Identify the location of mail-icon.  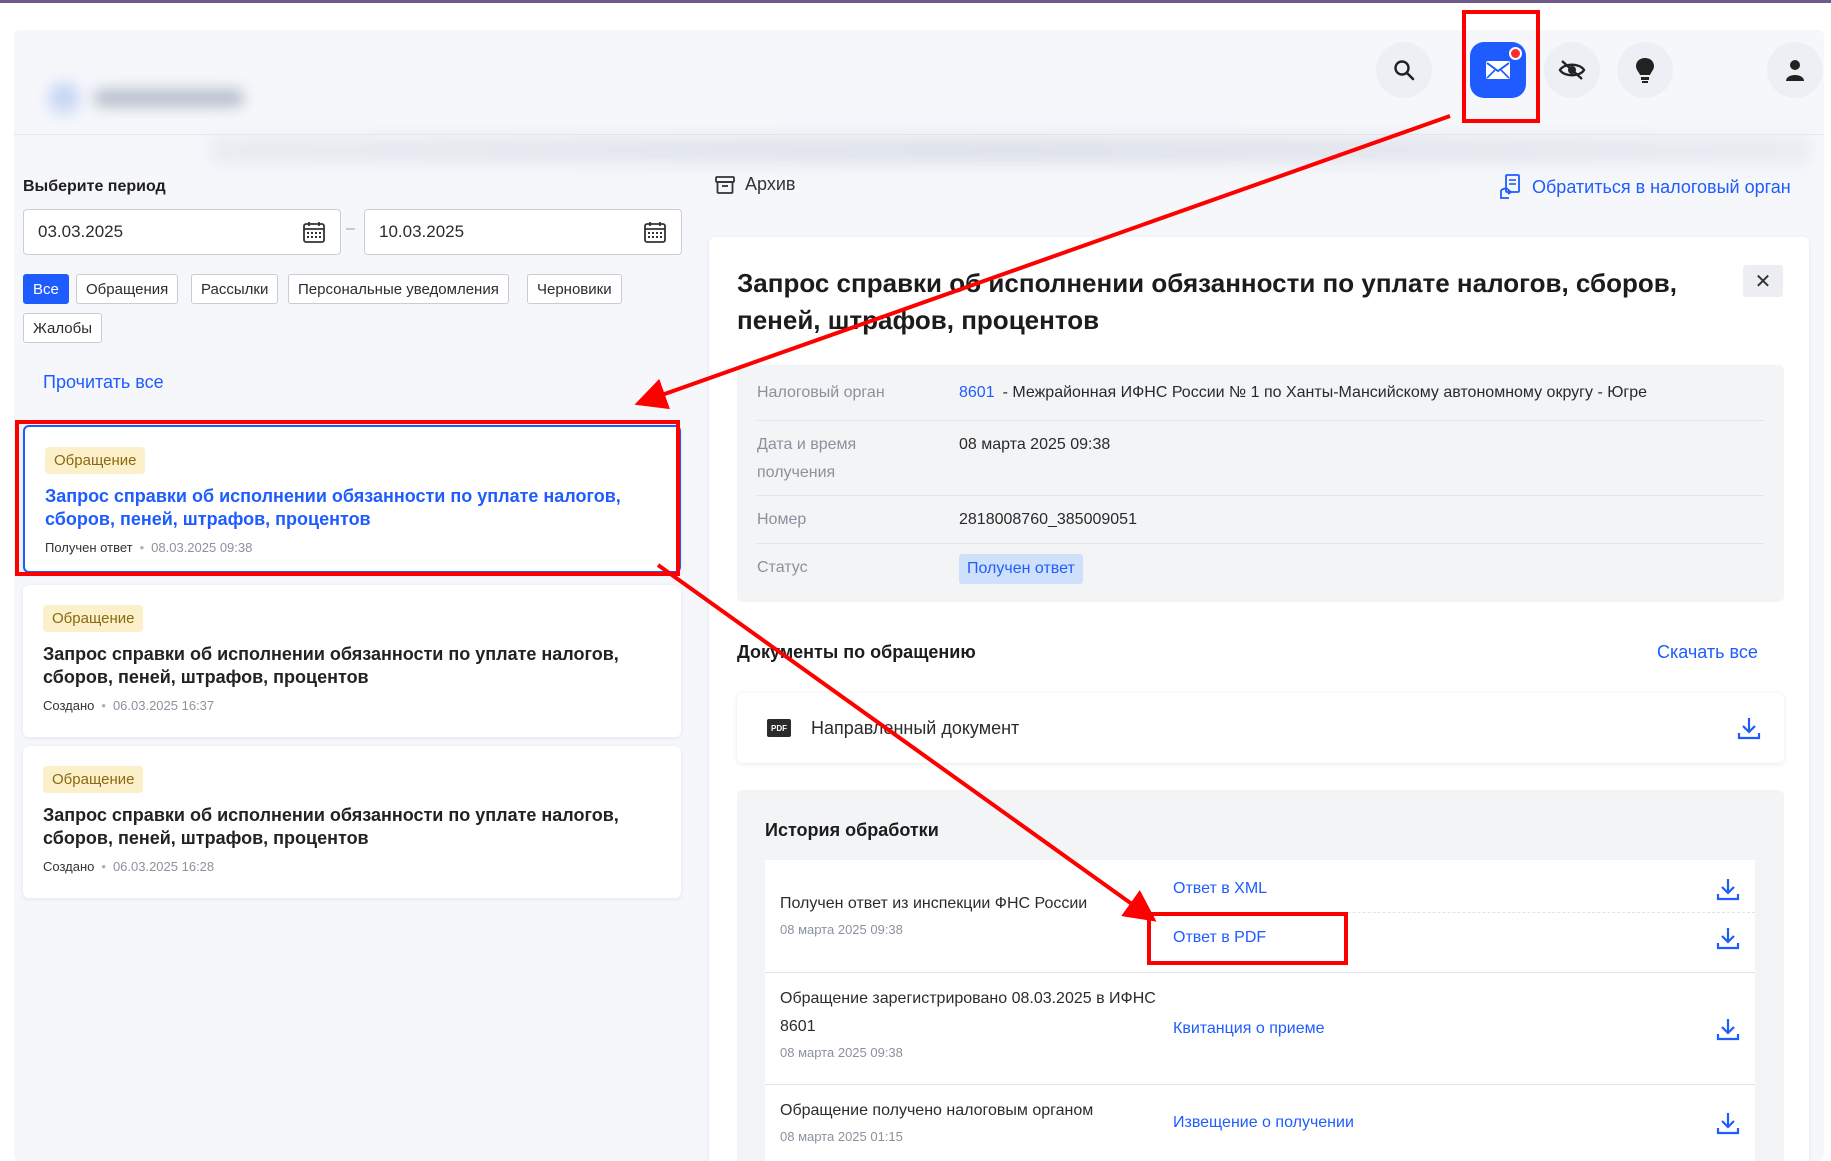
(1498, 70).